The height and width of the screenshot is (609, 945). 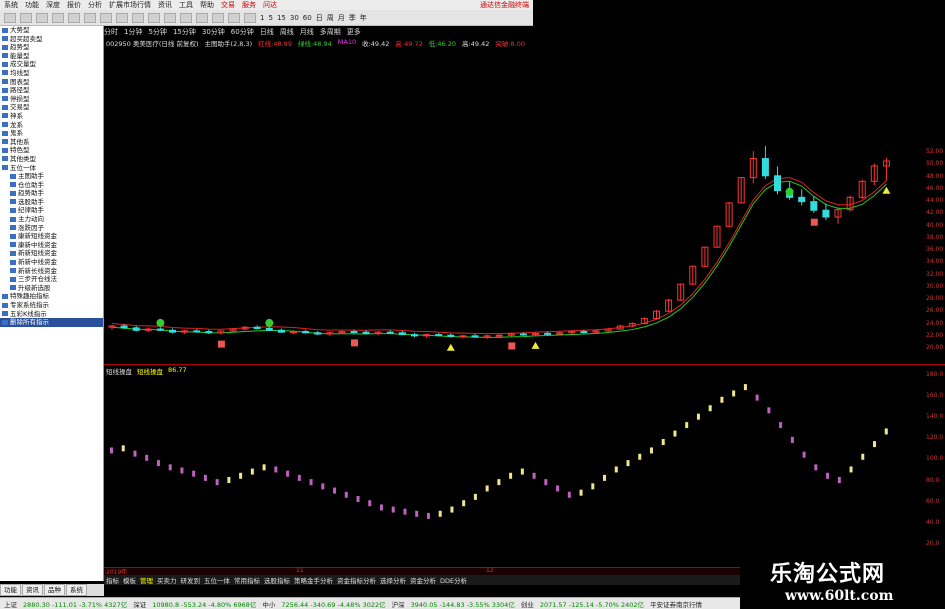 I want to click on left-panel-tab: 资讯, so click(x=32, y=590).